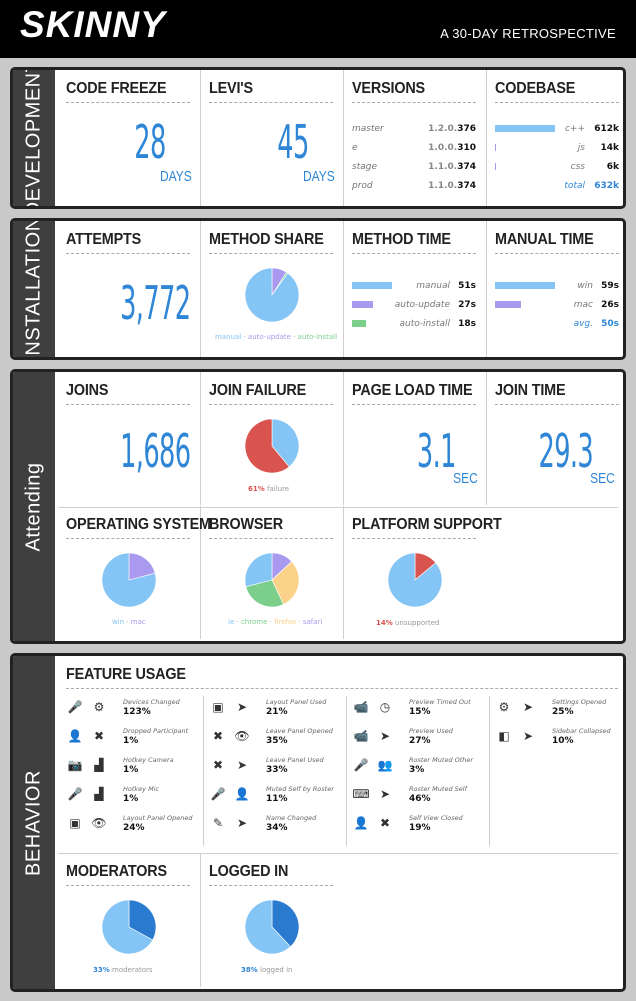 The image size is (636, 1001). Describe the element at coordinates (557, 167) in the screenshot. I see `bar-row: css 6k` at that location.